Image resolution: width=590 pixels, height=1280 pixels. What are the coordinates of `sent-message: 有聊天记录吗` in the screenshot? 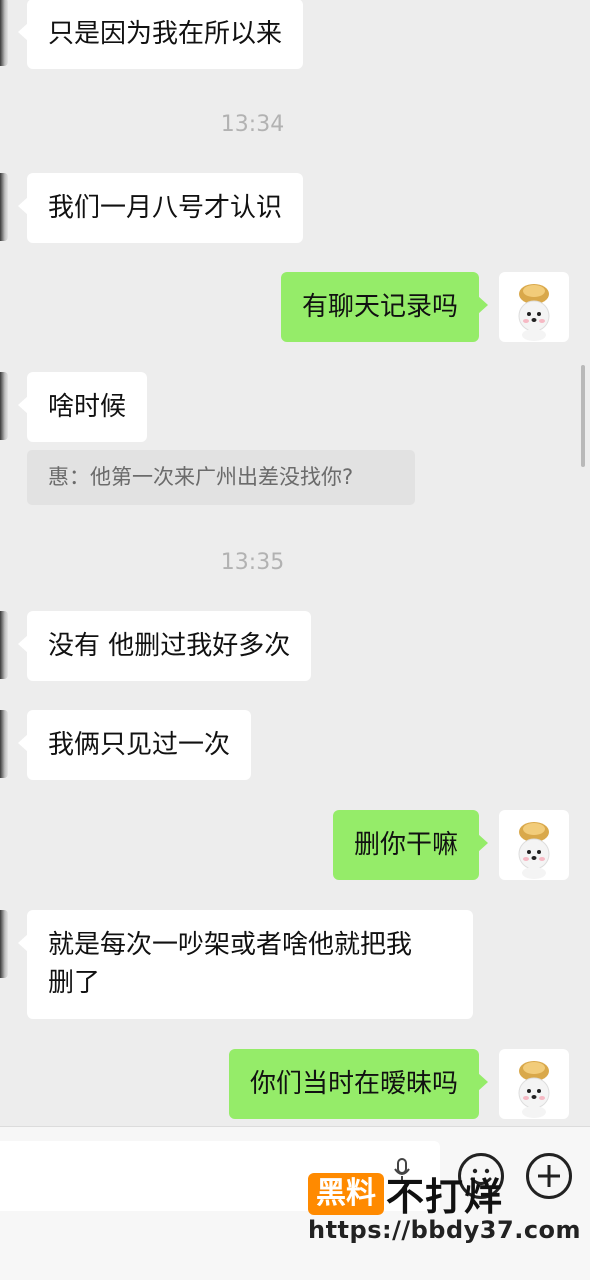 It's located at (384, 307).